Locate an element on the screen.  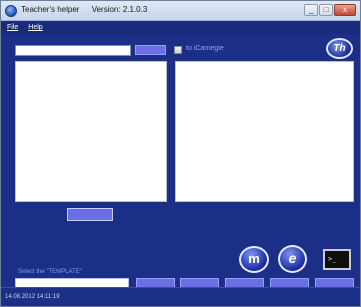
template-label: Select the "TEMPLATE" is located at coordinates (50, 272).